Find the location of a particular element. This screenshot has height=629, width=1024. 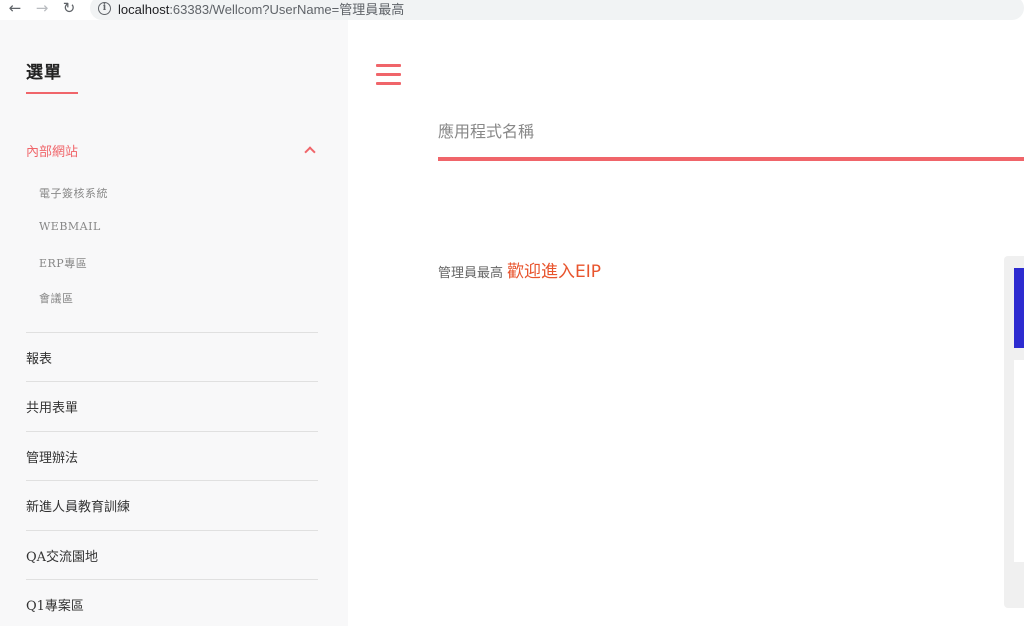

sidebar-group-internal-sites: 內部網站 is located at coordinates (172, 150).